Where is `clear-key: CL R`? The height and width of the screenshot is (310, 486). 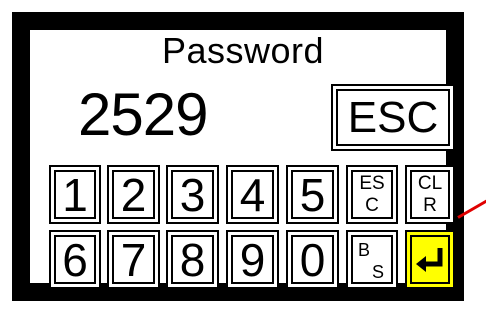 clear-key: CL R is located at coordinates (430, 194).